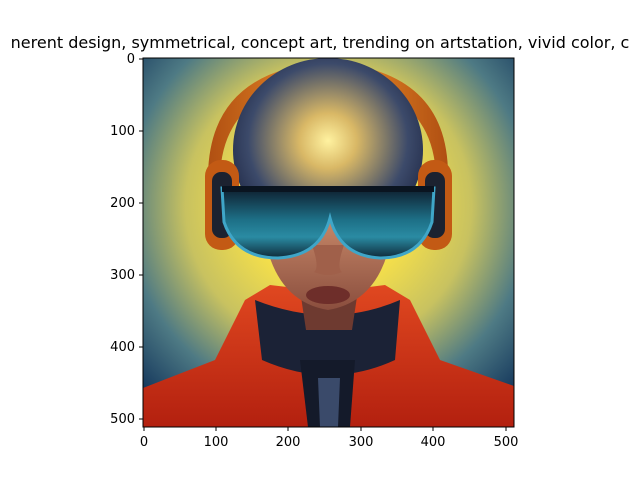 This screenshot has width=640, height=480. I want to click on x-axis: 0 100 200 300 400 500, so click(329, 438).